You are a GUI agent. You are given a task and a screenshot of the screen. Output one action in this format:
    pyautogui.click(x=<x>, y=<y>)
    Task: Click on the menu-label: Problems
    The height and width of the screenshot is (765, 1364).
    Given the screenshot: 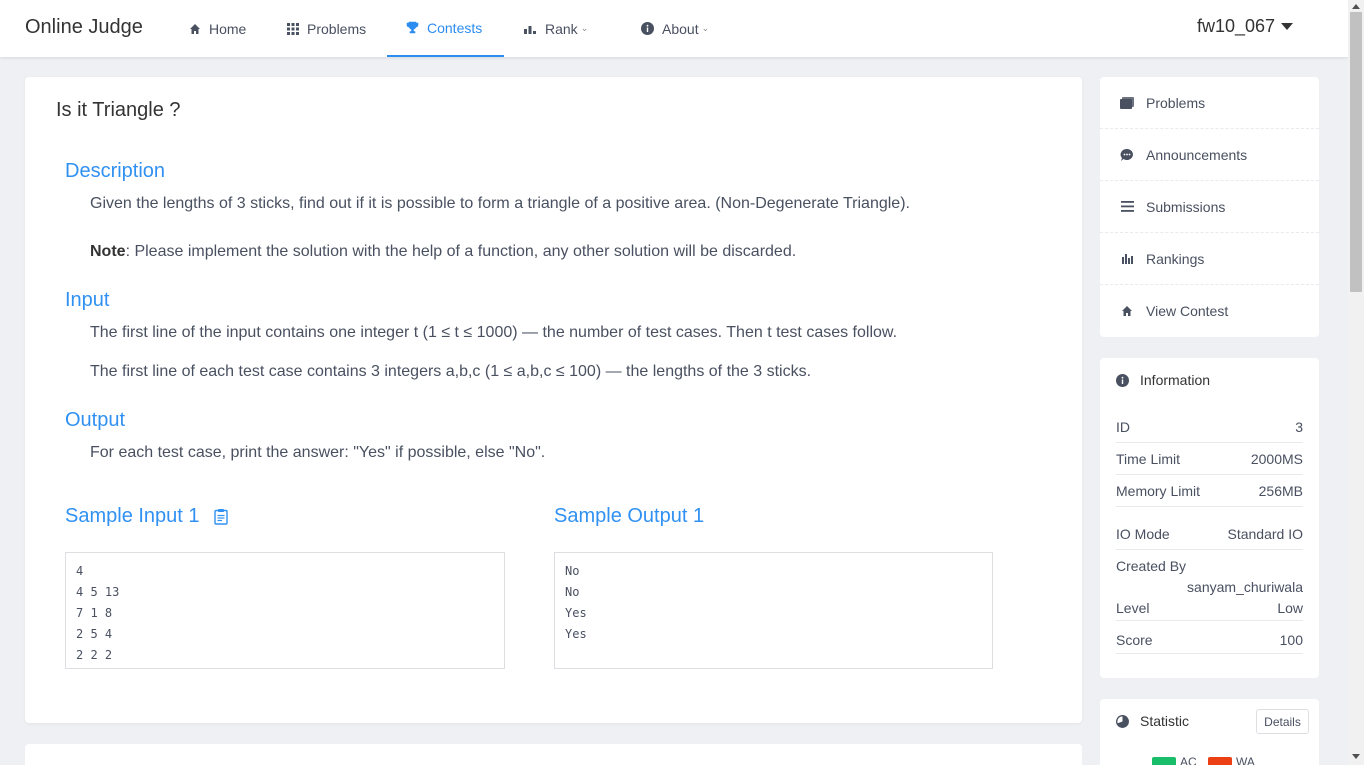 What is the action you would take?
    pyautogui.click(x=1176, y=102)
    